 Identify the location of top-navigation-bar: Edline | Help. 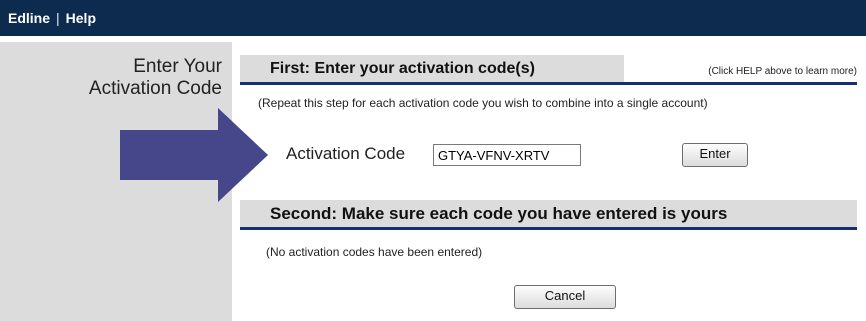
(433, 18).